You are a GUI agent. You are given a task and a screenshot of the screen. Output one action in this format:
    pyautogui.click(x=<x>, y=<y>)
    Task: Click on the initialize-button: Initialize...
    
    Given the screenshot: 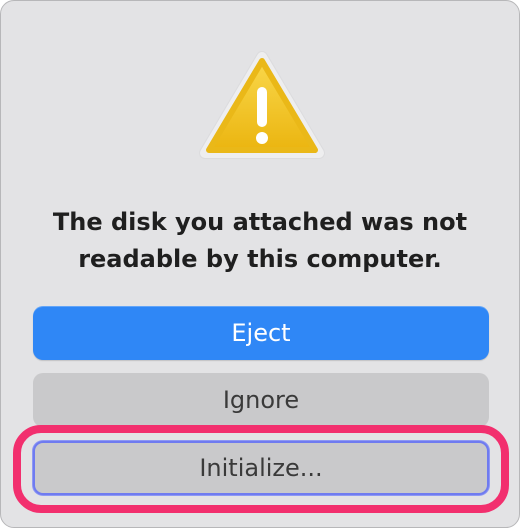 What is the action you would take?
    pyautogui.click(x=261, y=468)
    